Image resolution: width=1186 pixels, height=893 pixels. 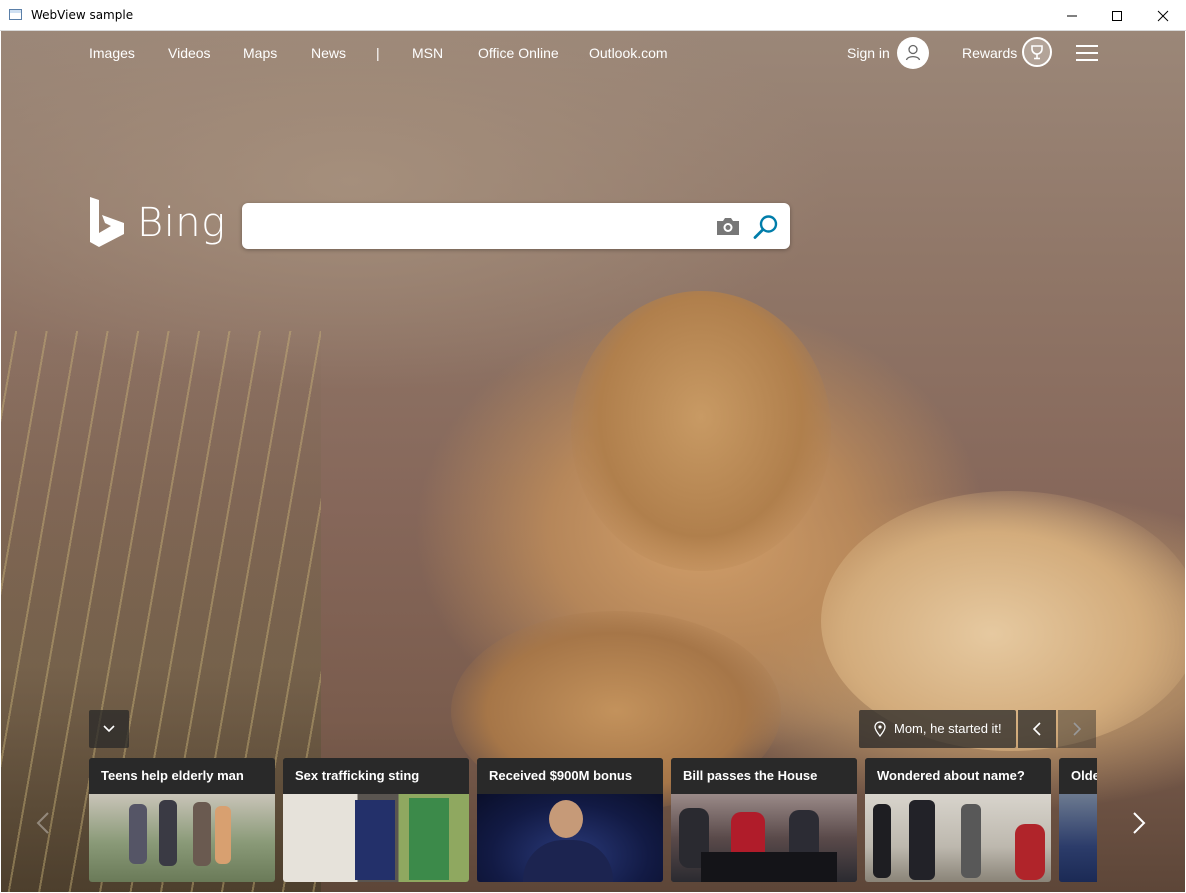 I want to click on news-card: Sex trafficking sting, so click(x=376, y=820).